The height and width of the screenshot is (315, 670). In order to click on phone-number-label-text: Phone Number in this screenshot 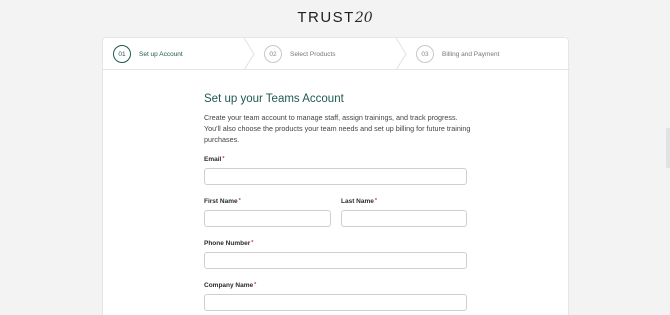, I will do `click(227, 243)`.